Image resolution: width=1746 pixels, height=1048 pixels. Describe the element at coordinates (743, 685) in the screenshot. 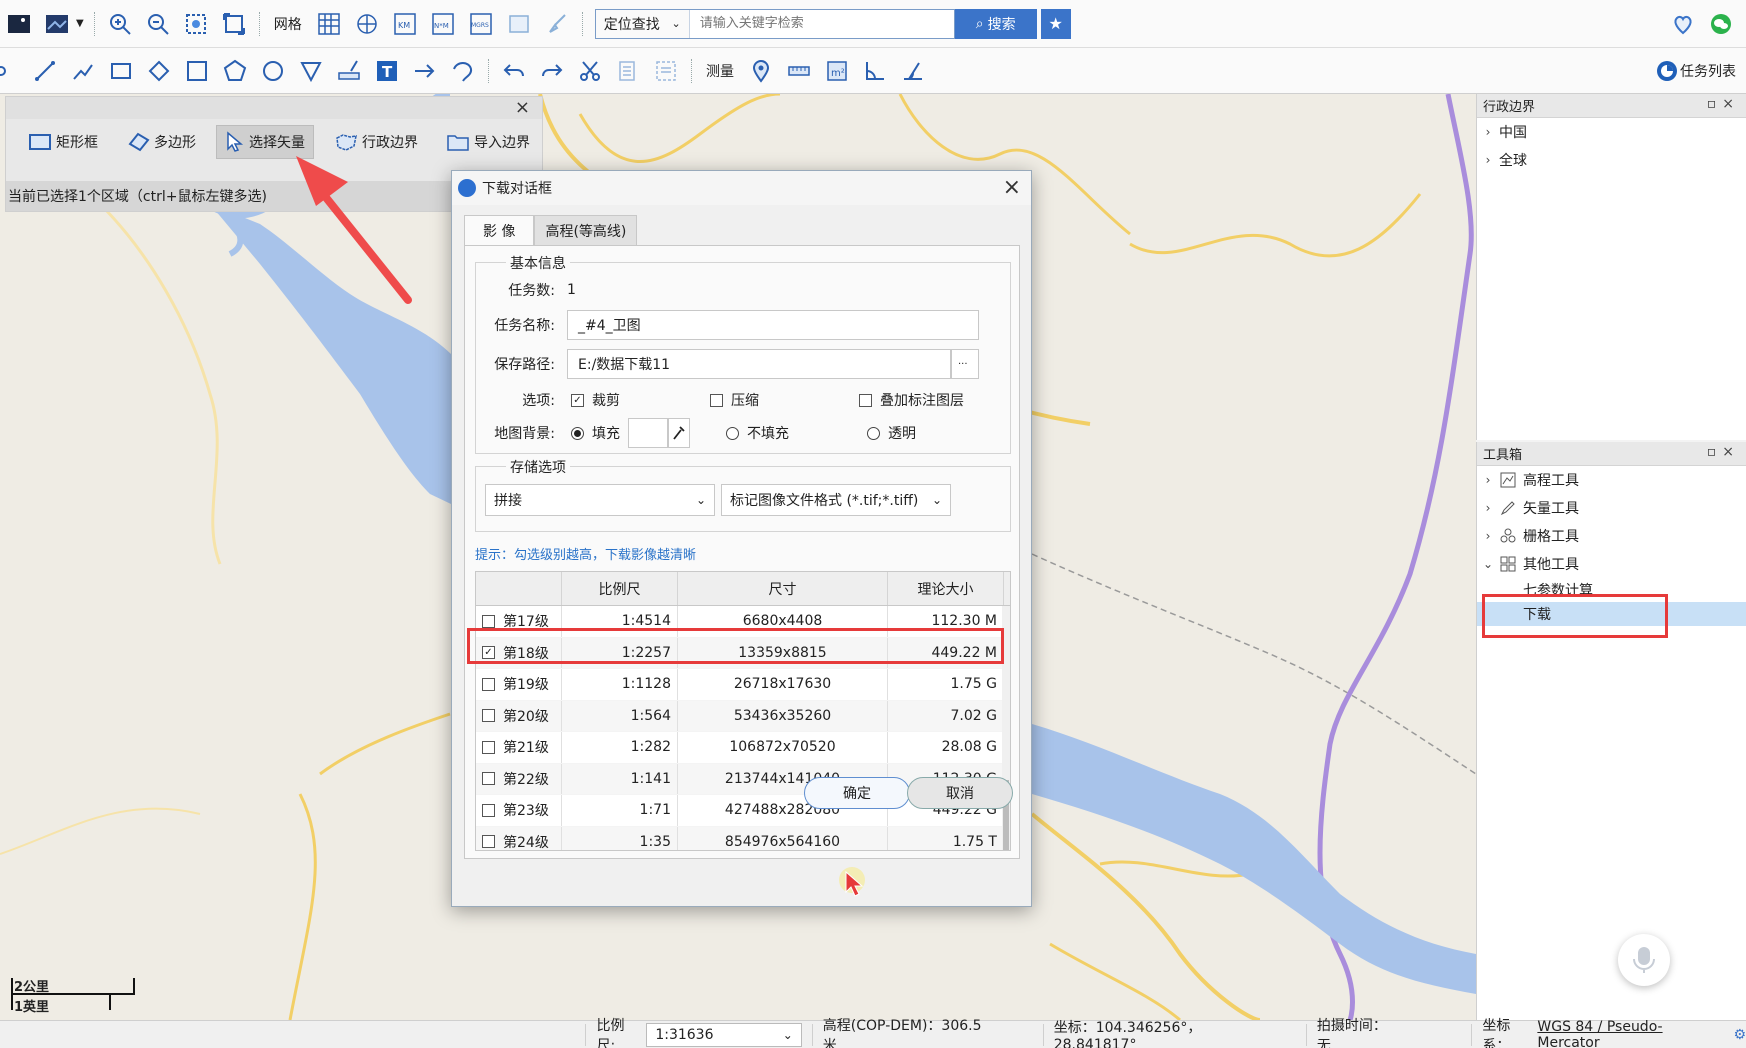

I see `table-row: 第19级 1:1128 26718x17630 1.75 G` at that location.